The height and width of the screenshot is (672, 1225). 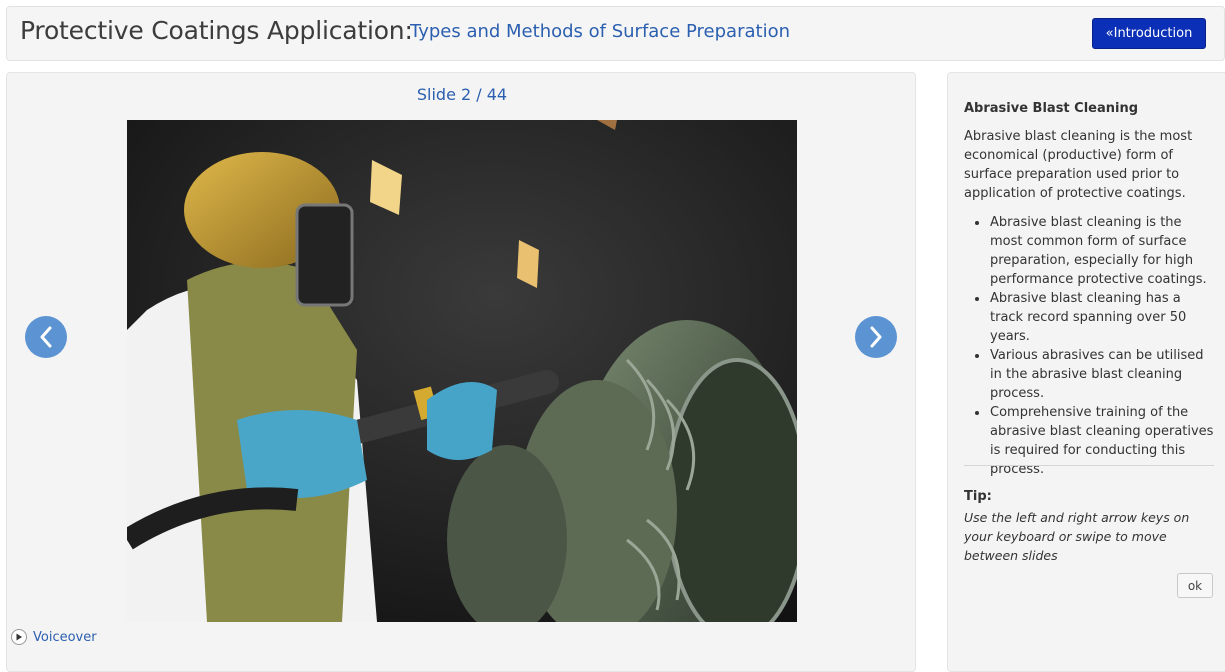 I want to click on slide-counter: Slide 2 / 44, so click(x=462, y=94).